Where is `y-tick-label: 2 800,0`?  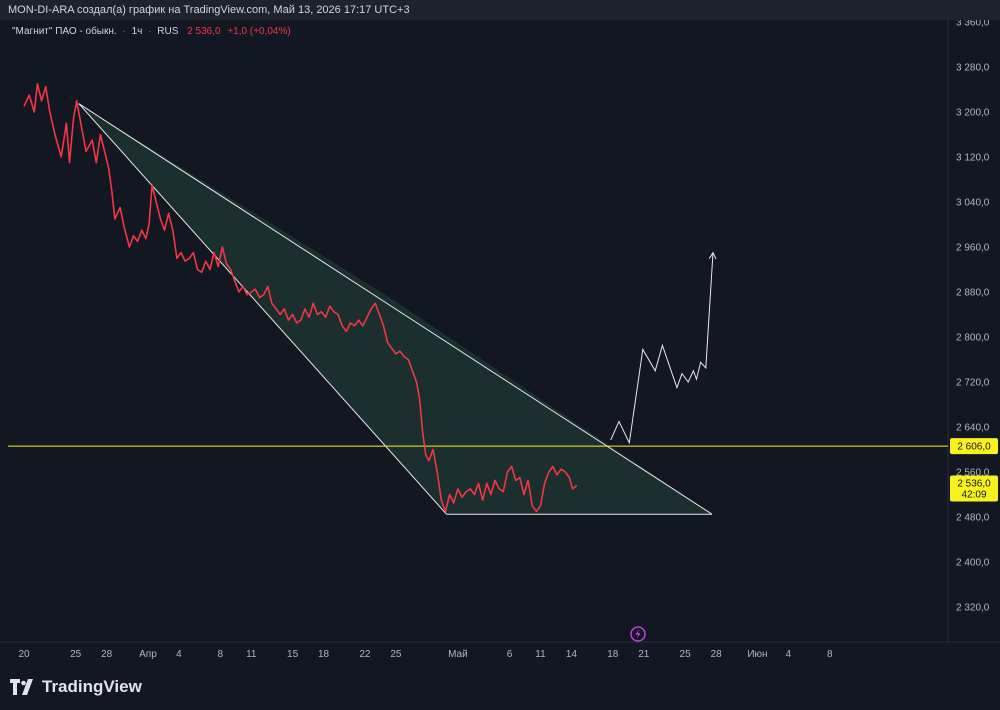 y-tick-label: 2 800,0 is located at coordinates (973, 338).